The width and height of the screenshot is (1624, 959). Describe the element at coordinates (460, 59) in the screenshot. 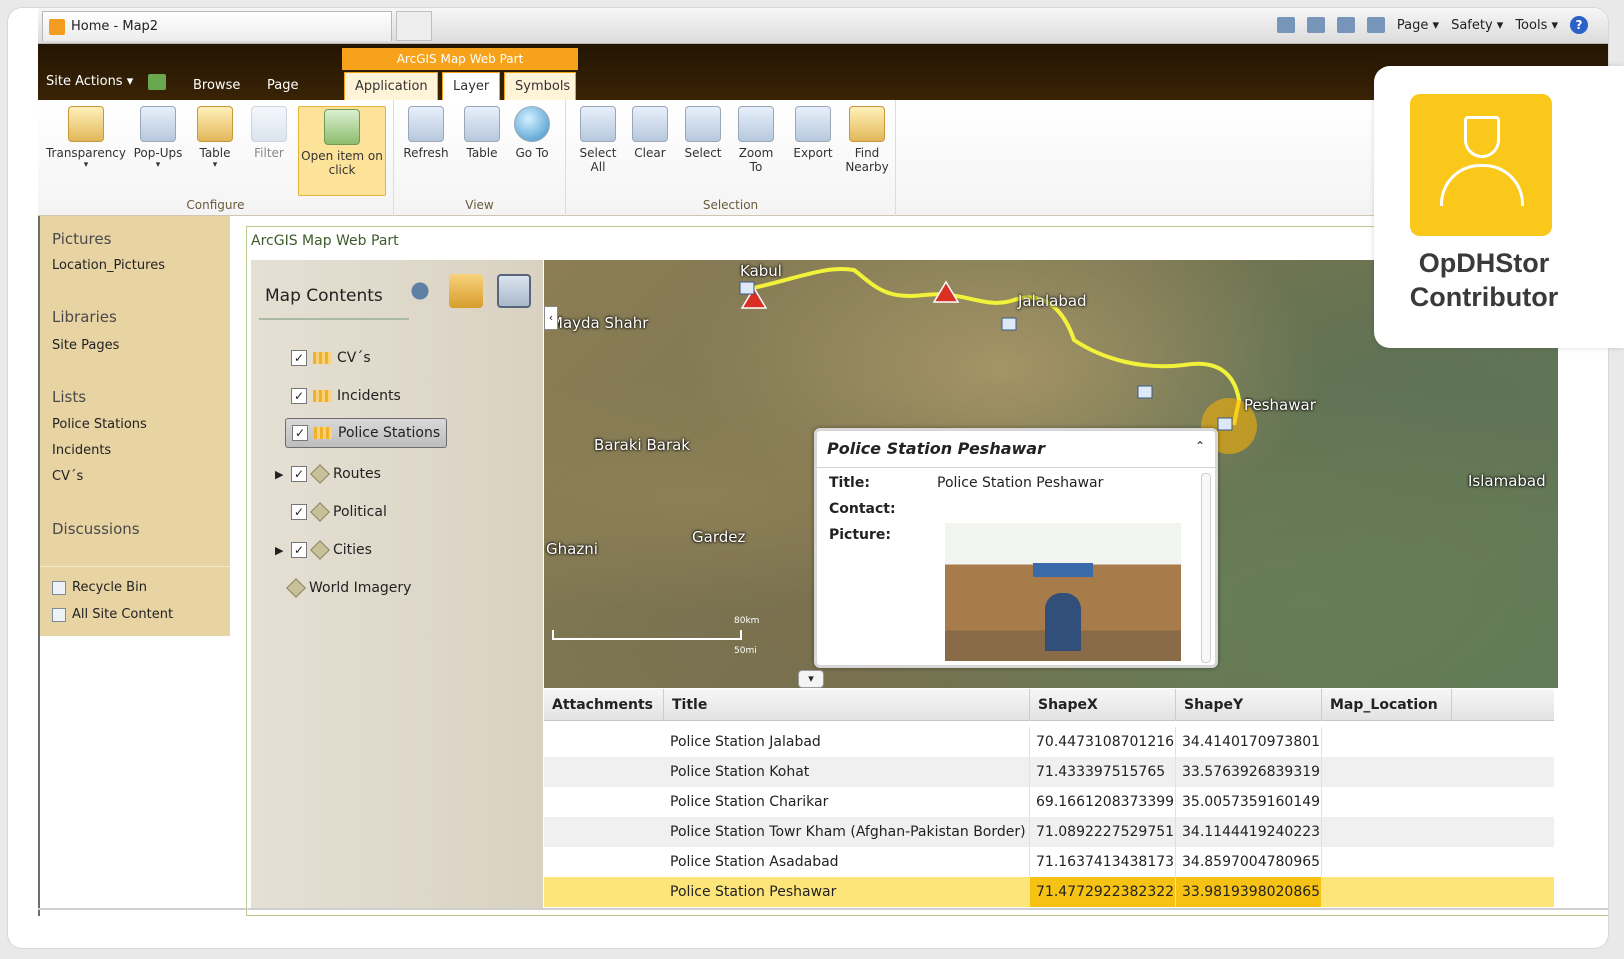

I see `context-tab-group-label: ArcGIS Map Web Part` at that location.